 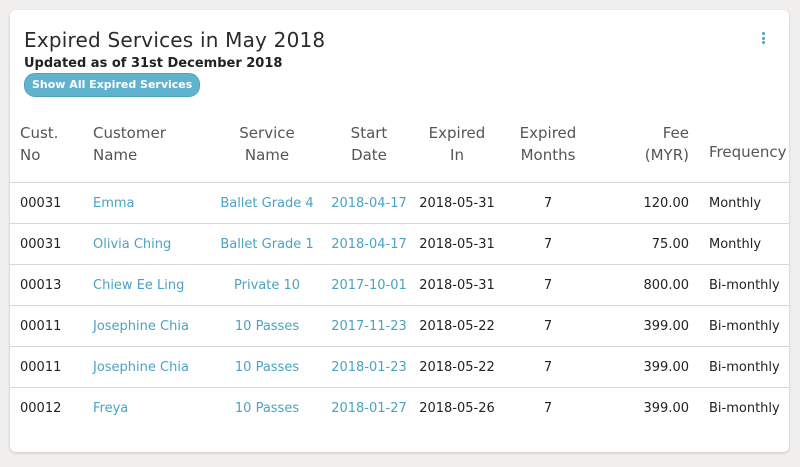 What do you see at coordinates (649, 152) in the screenshot?
I see `col-header-fee: Fee (MYR)` at bounding box center [649, 152].